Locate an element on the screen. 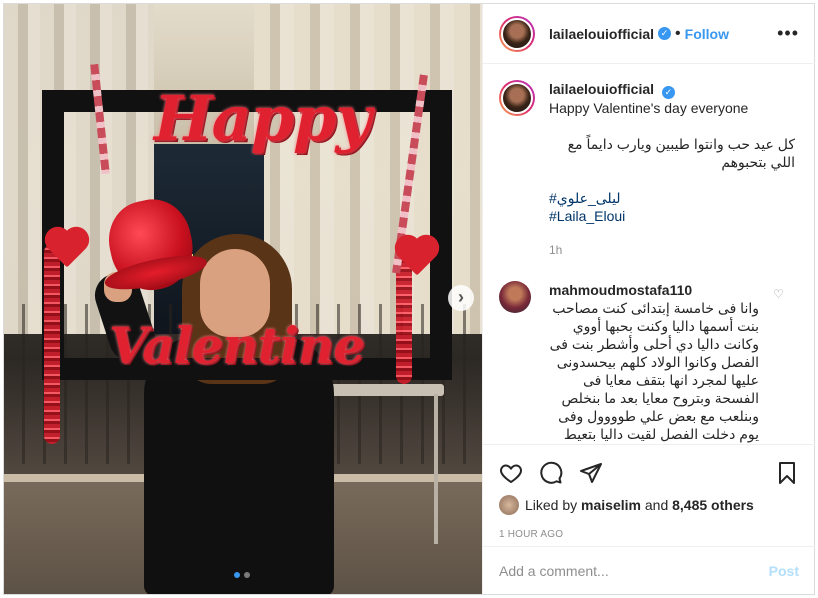 This screenshot has width=818, height=598. caption-time: 1h is located at coordinates (672, 250).